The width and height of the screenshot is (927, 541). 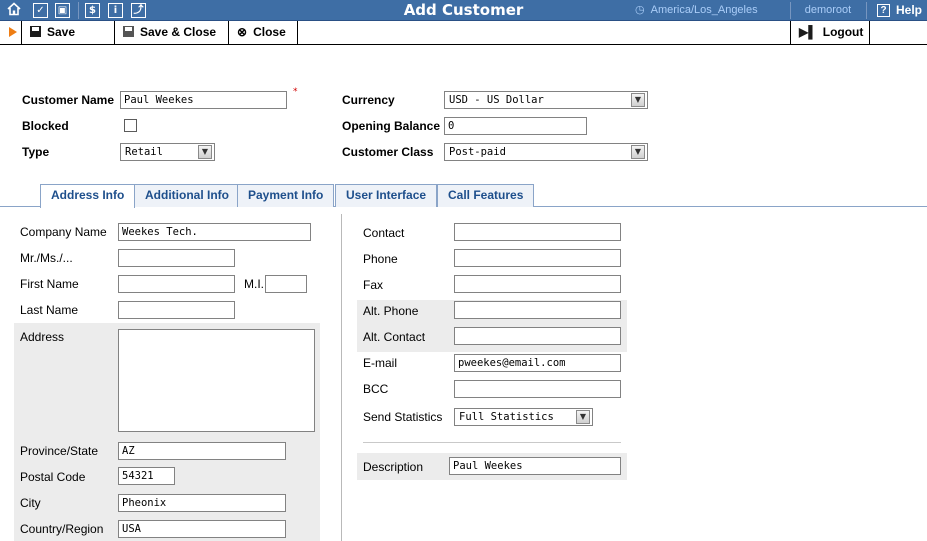 What do you see at coordinates (373, 285) in the screenshot?
I see `fax-label: Fax` at bounding box center [373, 285].